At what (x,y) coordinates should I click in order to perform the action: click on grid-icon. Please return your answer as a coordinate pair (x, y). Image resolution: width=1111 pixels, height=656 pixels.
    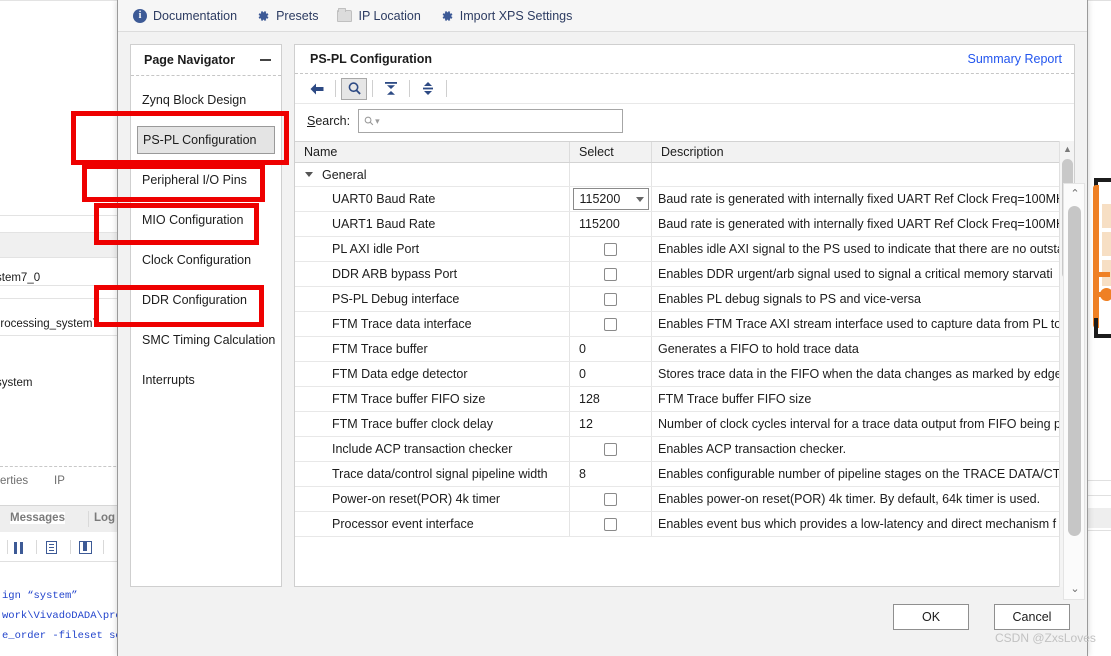
    Looking at the image, I should click on (85, 550).